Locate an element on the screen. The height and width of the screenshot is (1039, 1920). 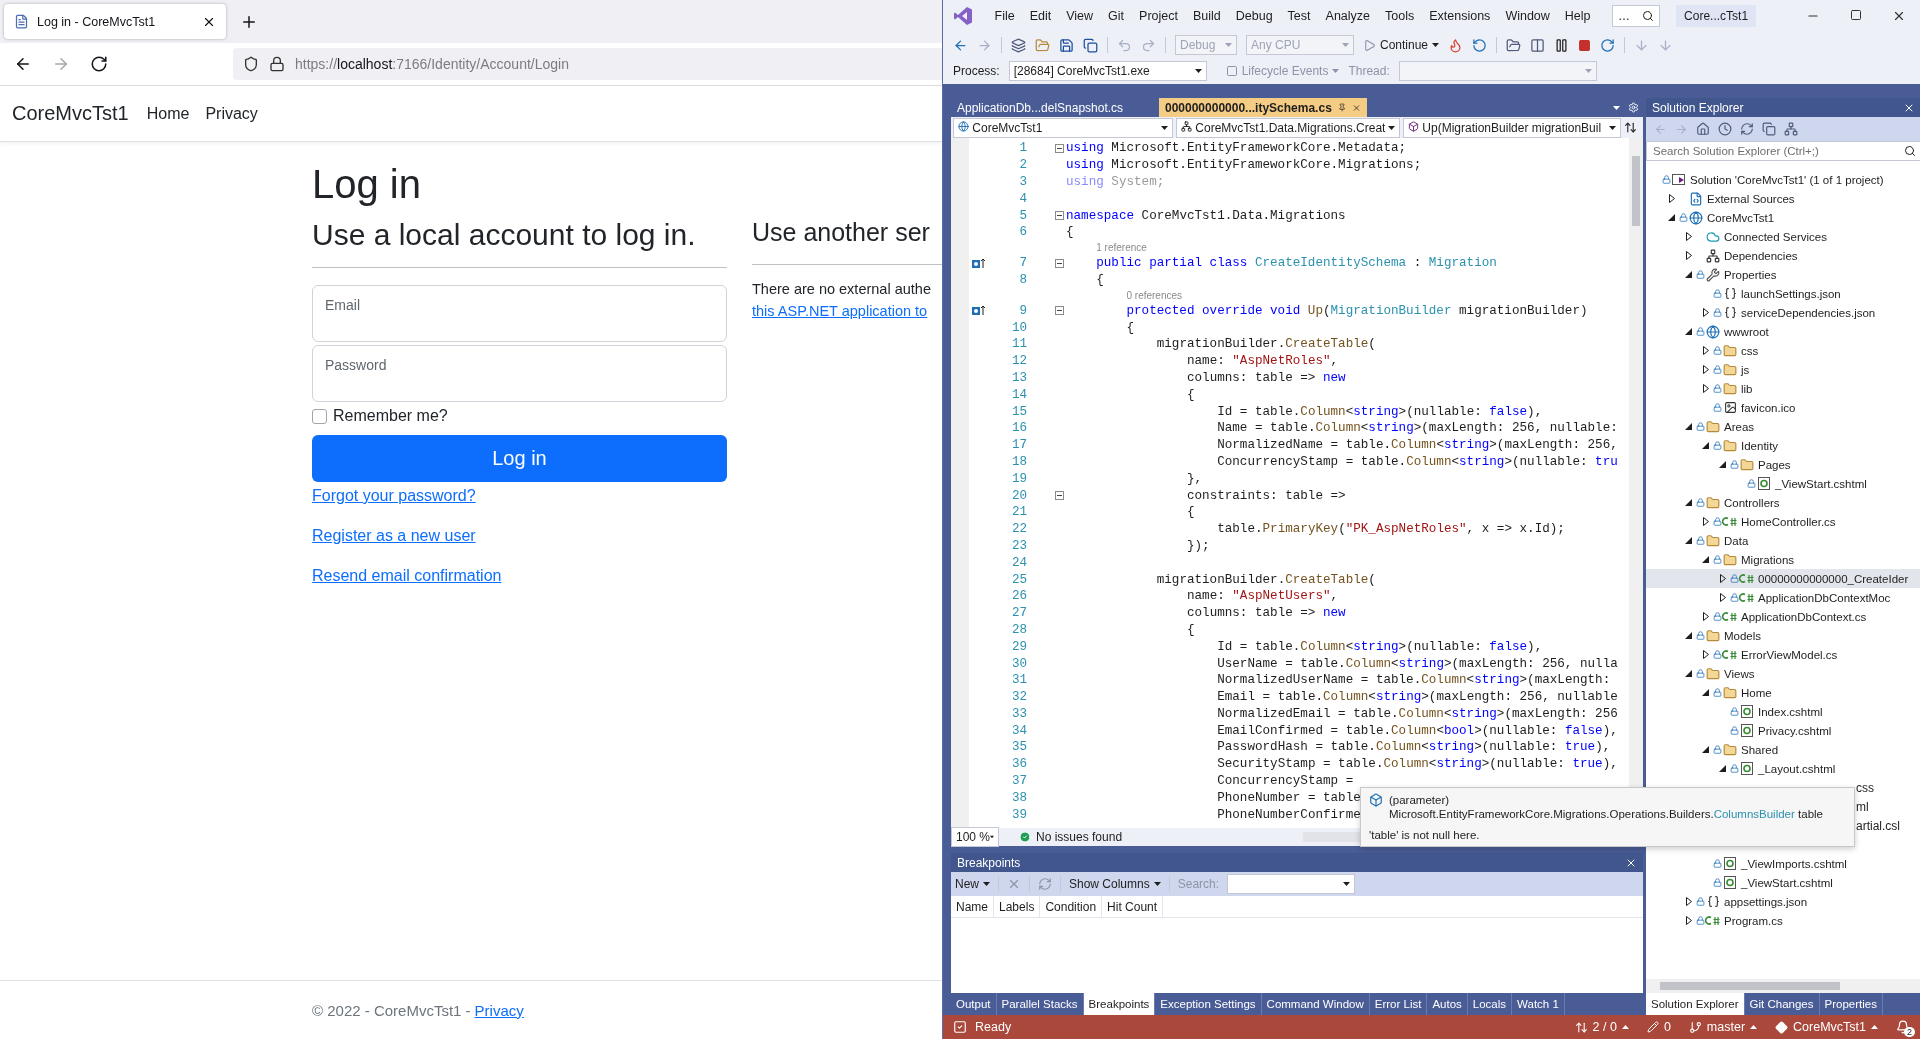
code-lens: 0 references is located at coordinates (1154, 295).